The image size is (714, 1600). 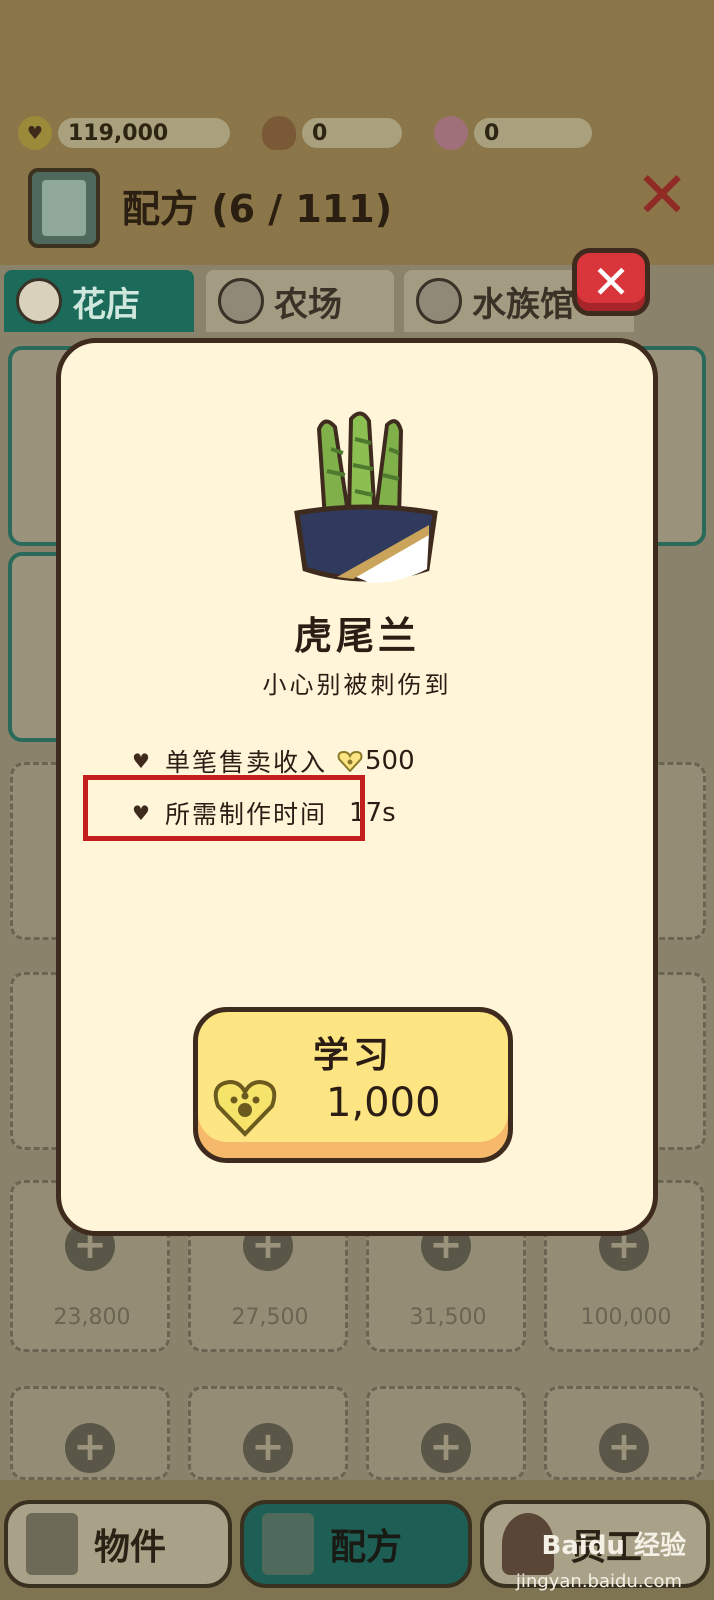 What do you see at coordinates (662, 196) in the screenshot?
I see `close-screen-button: ✕` at bounding box center [662, 196].